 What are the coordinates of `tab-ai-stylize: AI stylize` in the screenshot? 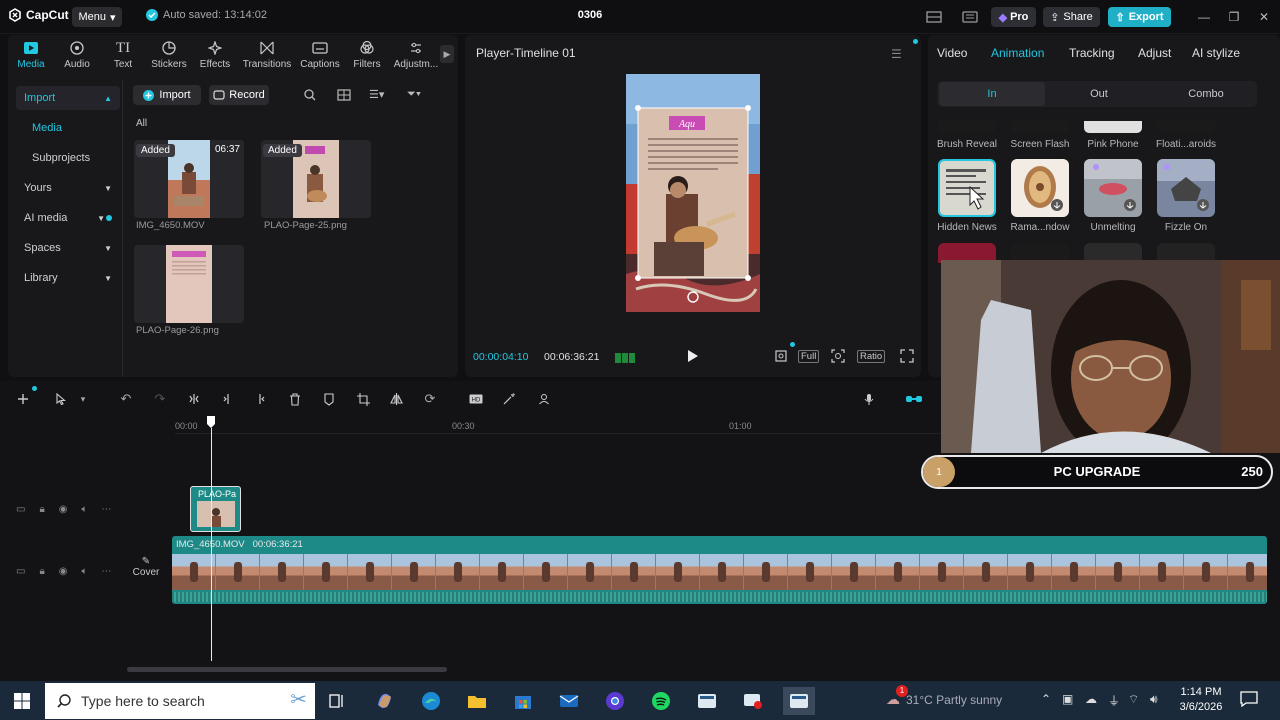 It's located at (1216, 53).